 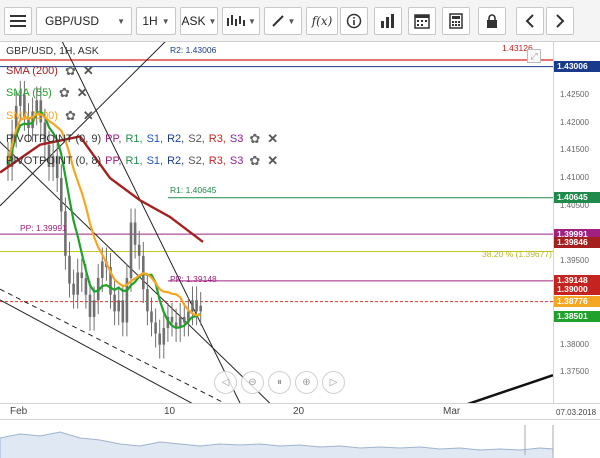 What do you see at coordinates (283, 21) in the screenshot?
I see `draw-tool-button: ▼` at bounding box center [283, 21].